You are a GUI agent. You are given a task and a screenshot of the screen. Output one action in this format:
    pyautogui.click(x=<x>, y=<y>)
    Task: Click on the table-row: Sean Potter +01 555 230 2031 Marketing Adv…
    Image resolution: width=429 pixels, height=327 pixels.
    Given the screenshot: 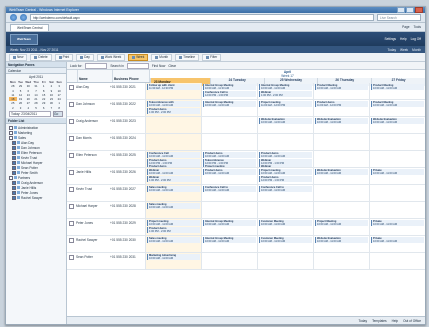 What is the action you would take?
    pyautogui.click(x=246, y=261)
    